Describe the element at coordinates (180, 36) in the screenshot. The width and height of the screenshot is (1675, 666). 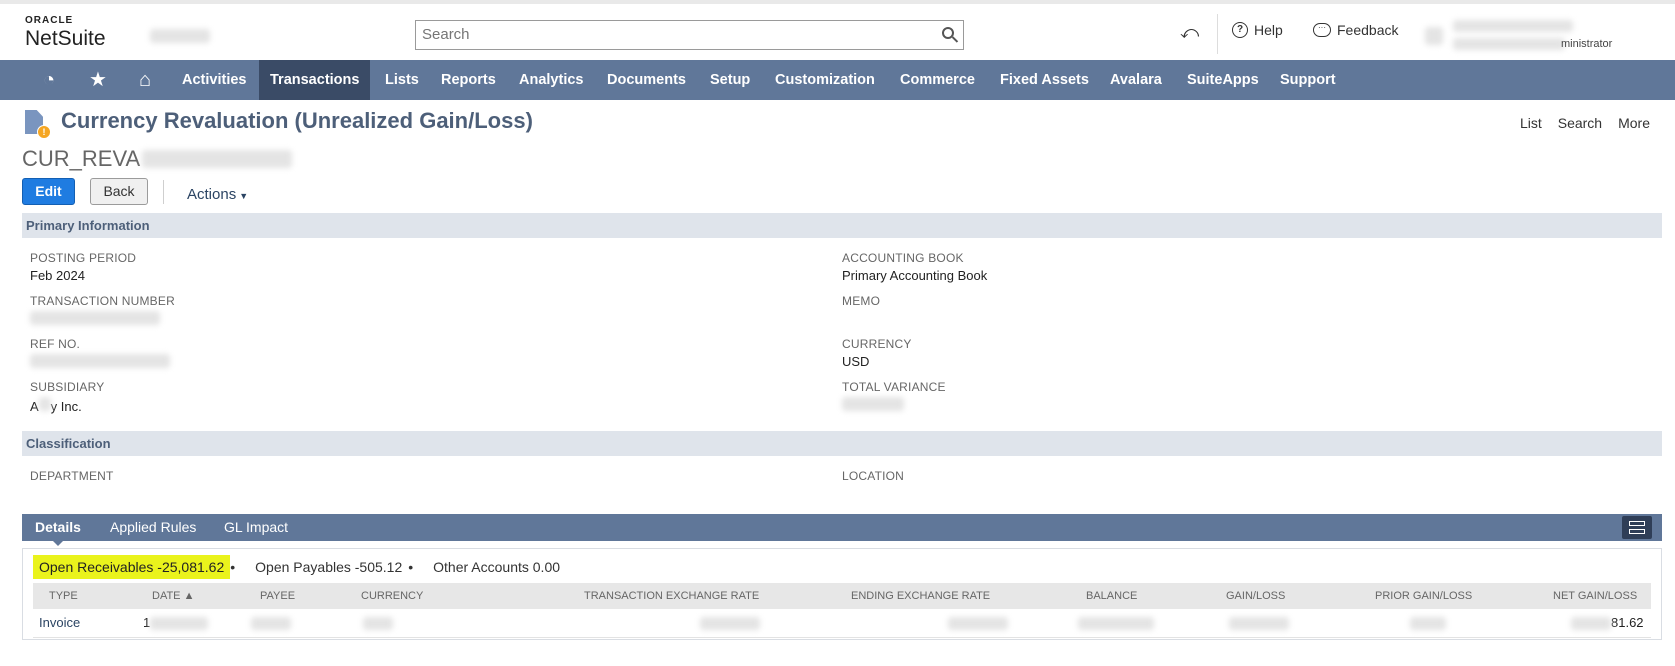
I see `company-name-redacted` at that location.